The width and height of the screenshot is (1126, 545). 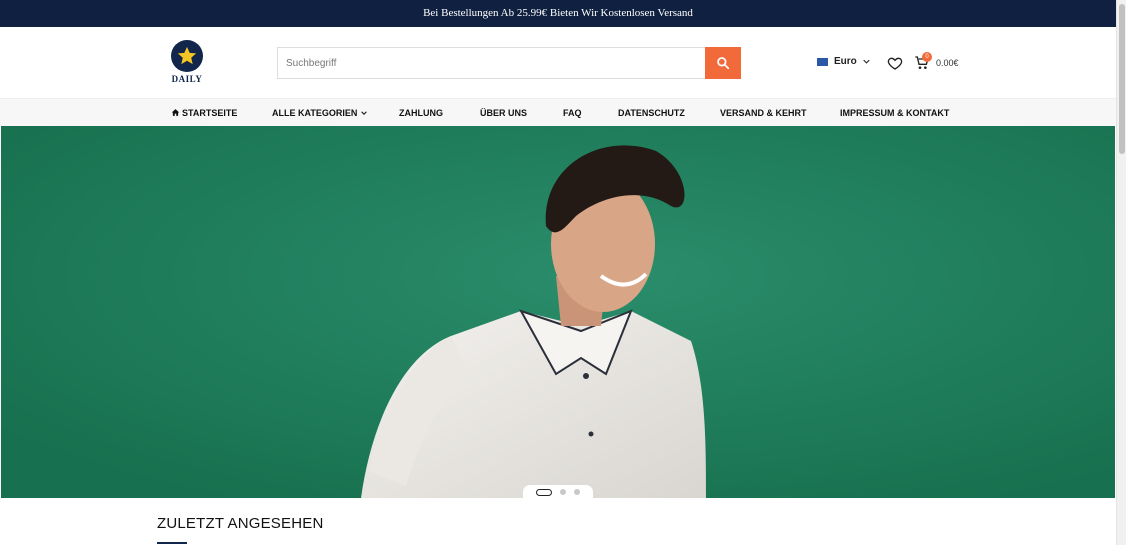 I want to click on search-button, so click(x=723, y=63).